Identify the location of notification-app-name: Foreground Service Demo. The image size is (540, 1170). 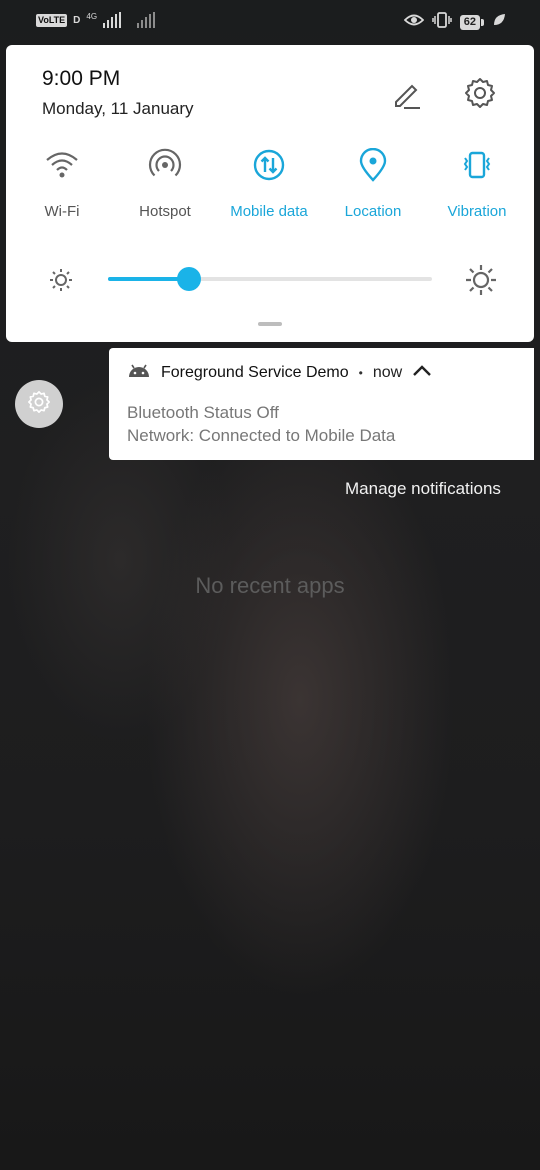
(255, 372).